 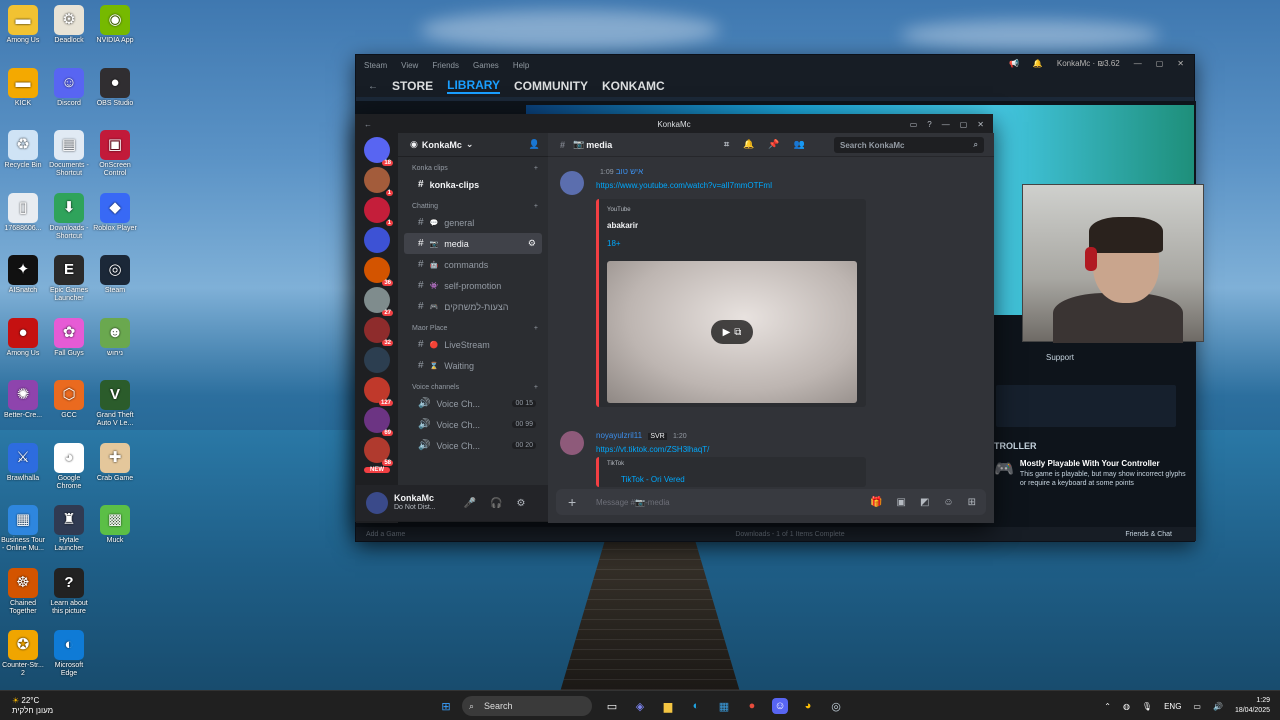 What do you see at coordinates (1252, 706) in the screenshot?
I see `clock: 1:29 18/04/2025` at bounding box center [1252, 706].